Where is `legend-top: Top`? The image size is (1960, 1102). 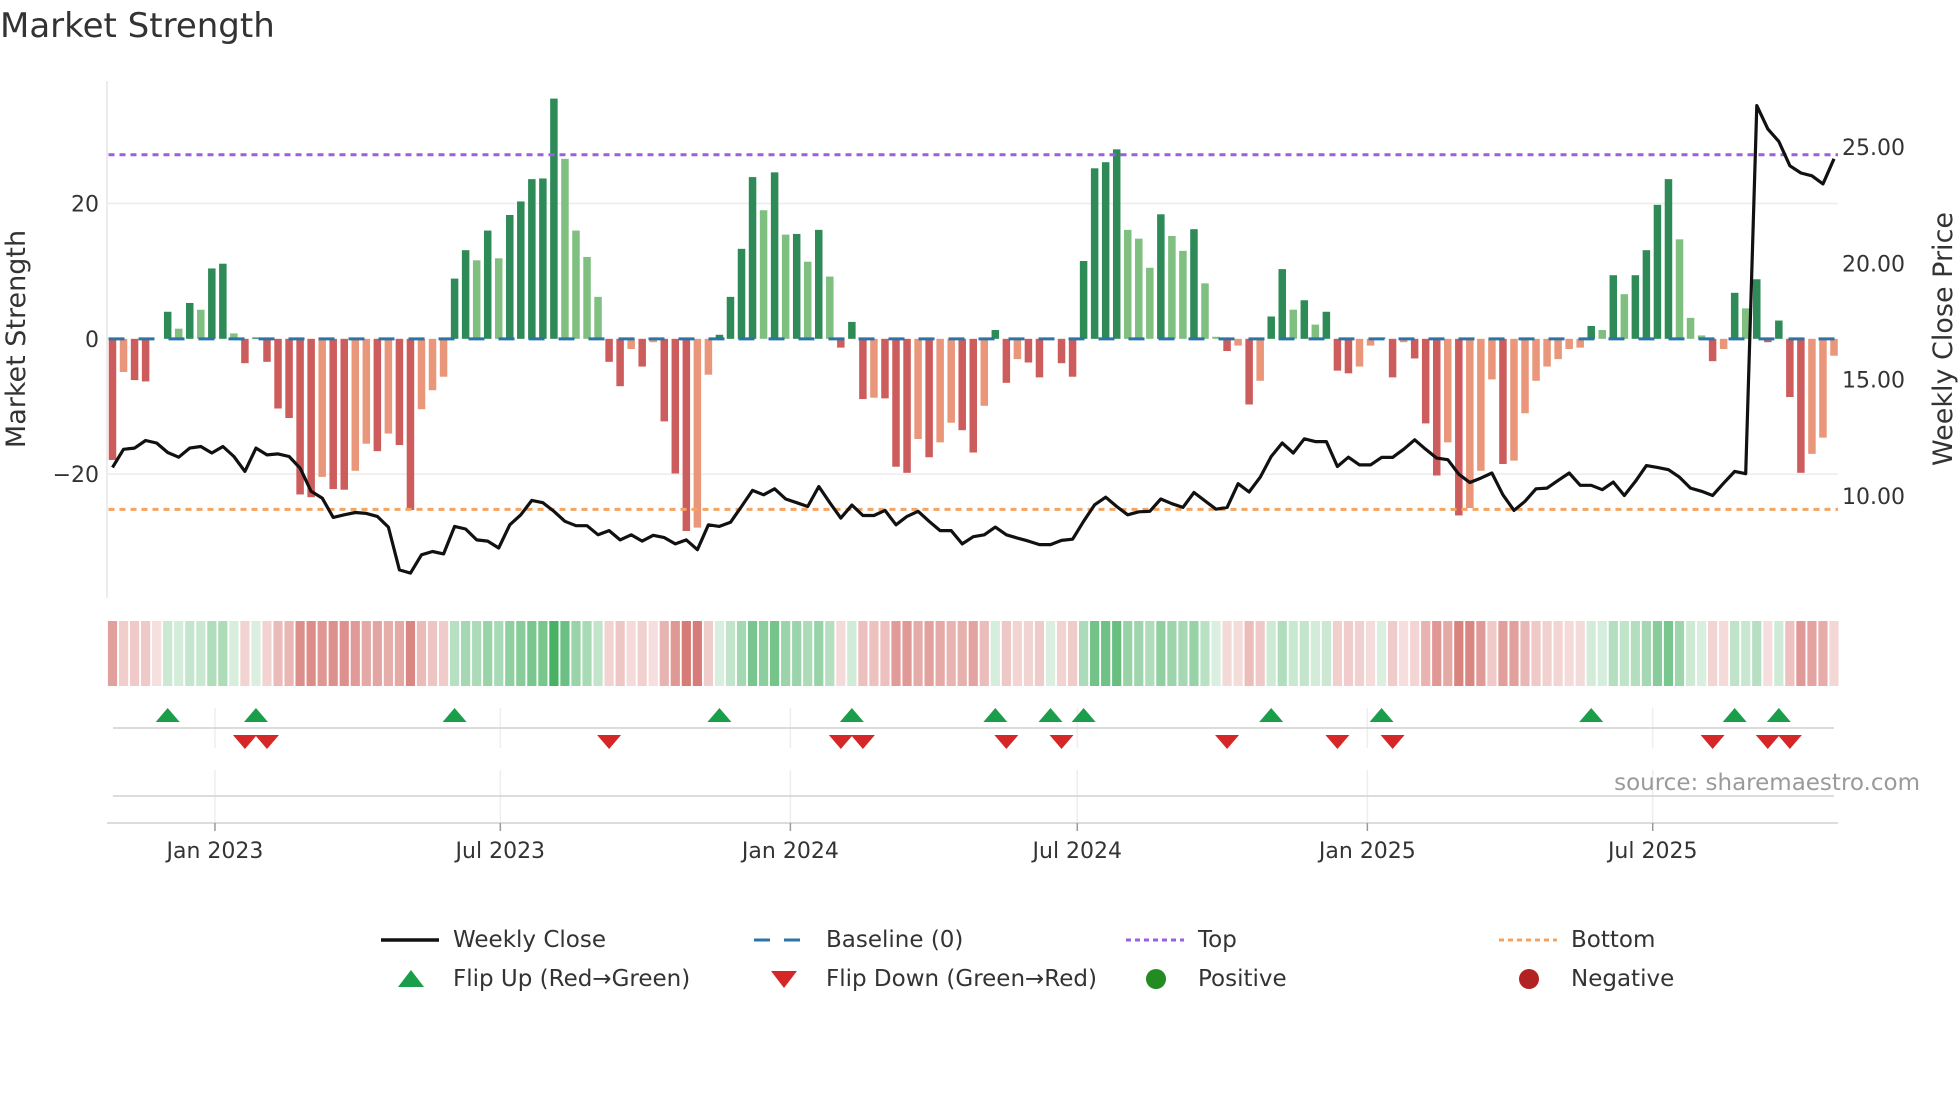 legend-top: Top is located at coordinates (1181, 940).